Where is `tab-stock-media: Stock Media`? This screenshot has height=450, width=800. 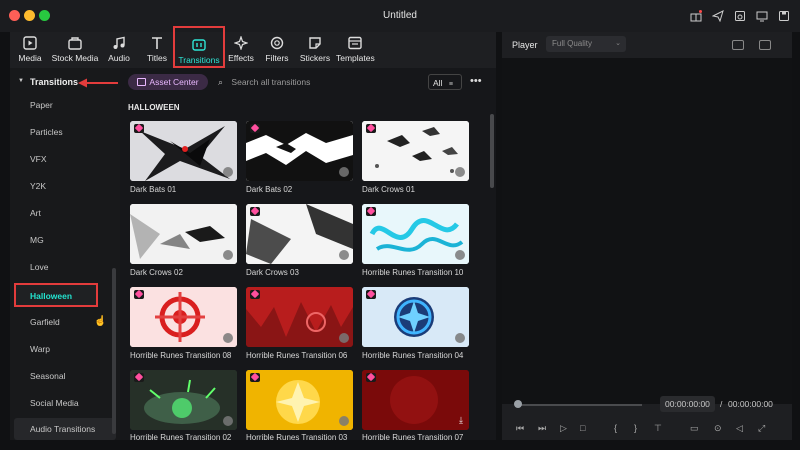 tab-stock-media: Stock Media is located at coordinates (75, 50).